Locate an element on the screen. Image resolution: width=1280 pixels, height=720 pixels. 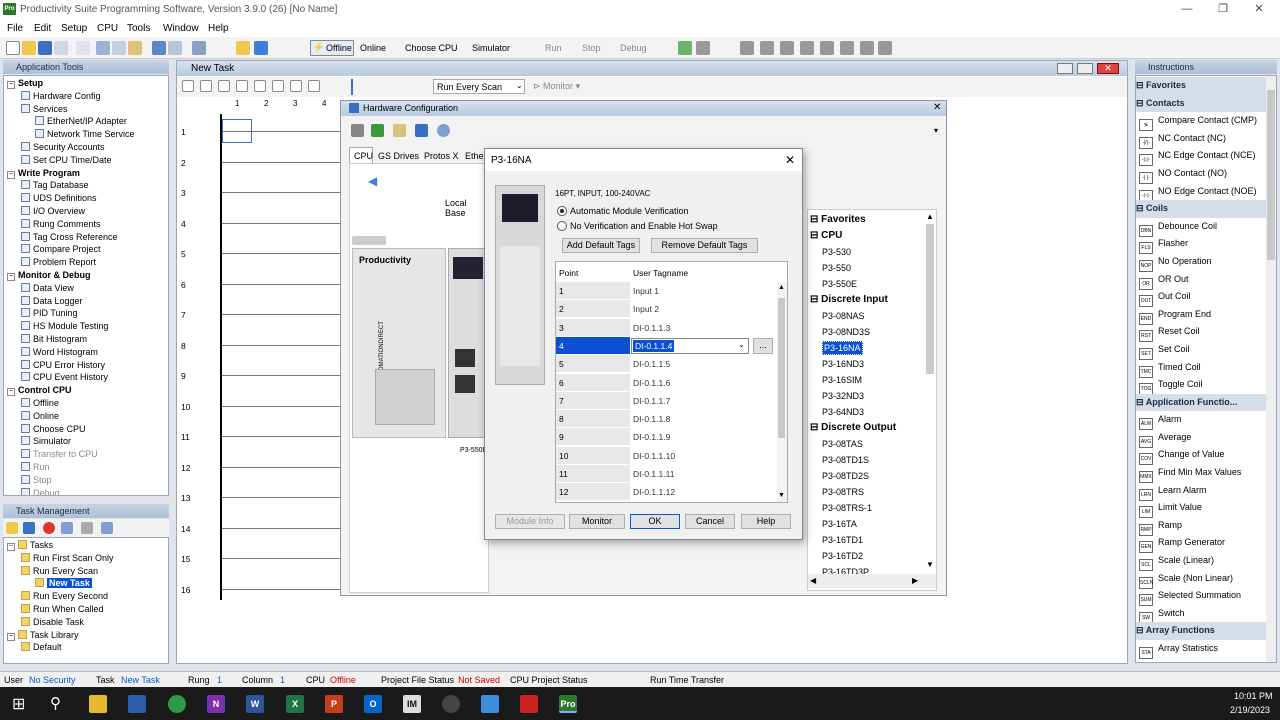
instructions-scrollbar is located at coordinates (1271, 369).